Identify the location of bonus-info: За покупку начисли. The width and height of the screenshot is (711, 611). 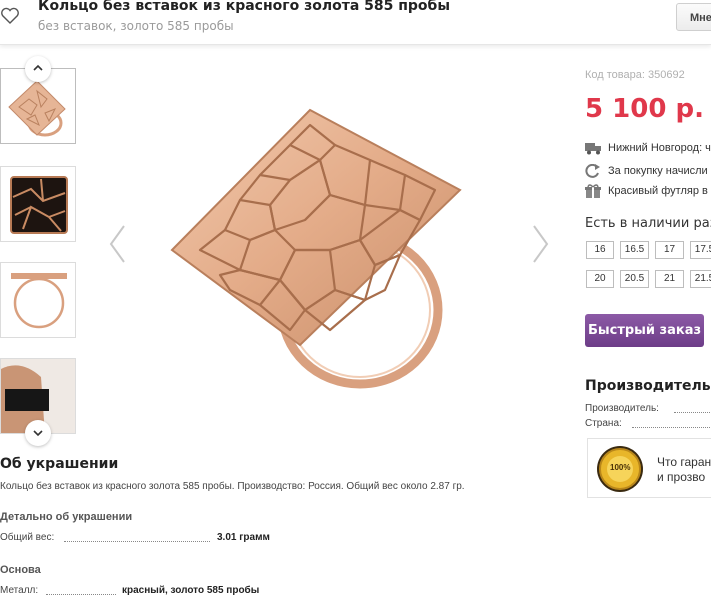
(646, 170).